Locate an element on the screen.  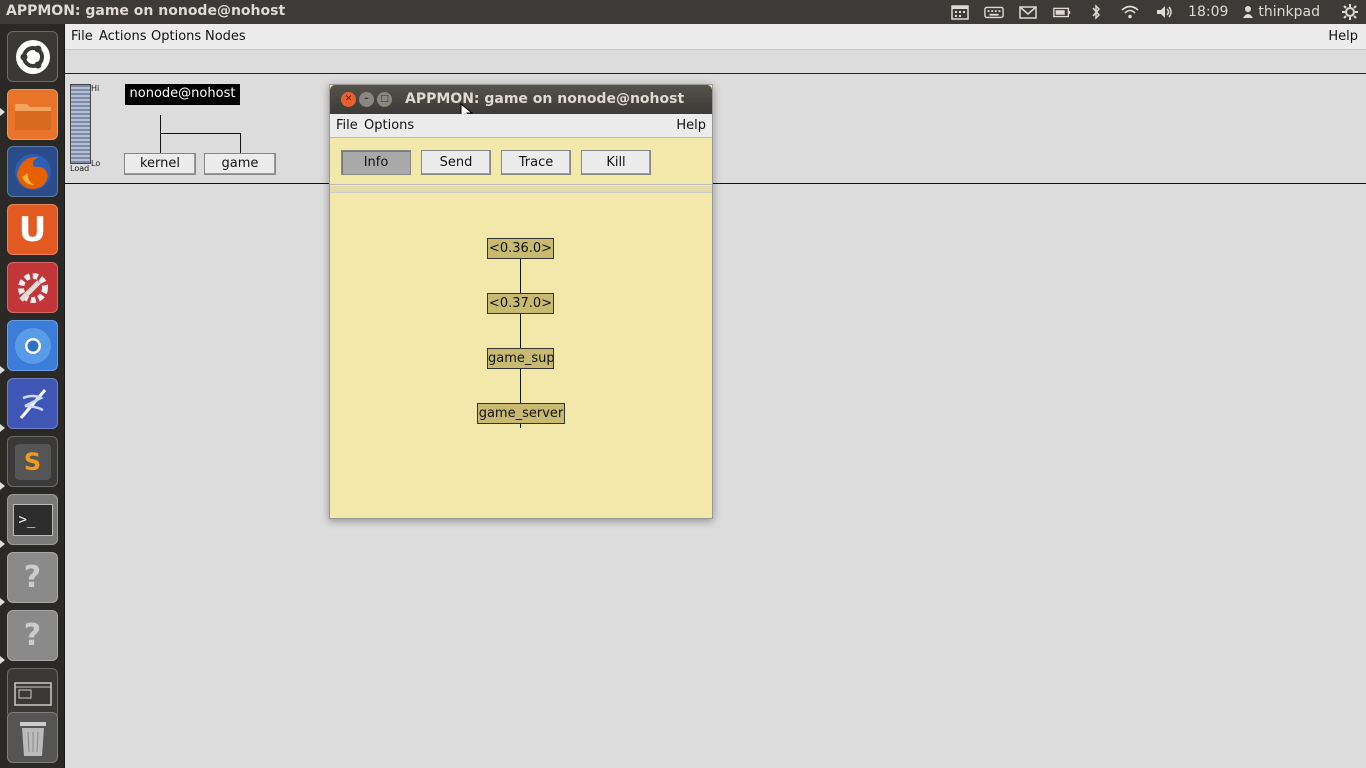
calendar-icon is located at coordinates (960, 12).